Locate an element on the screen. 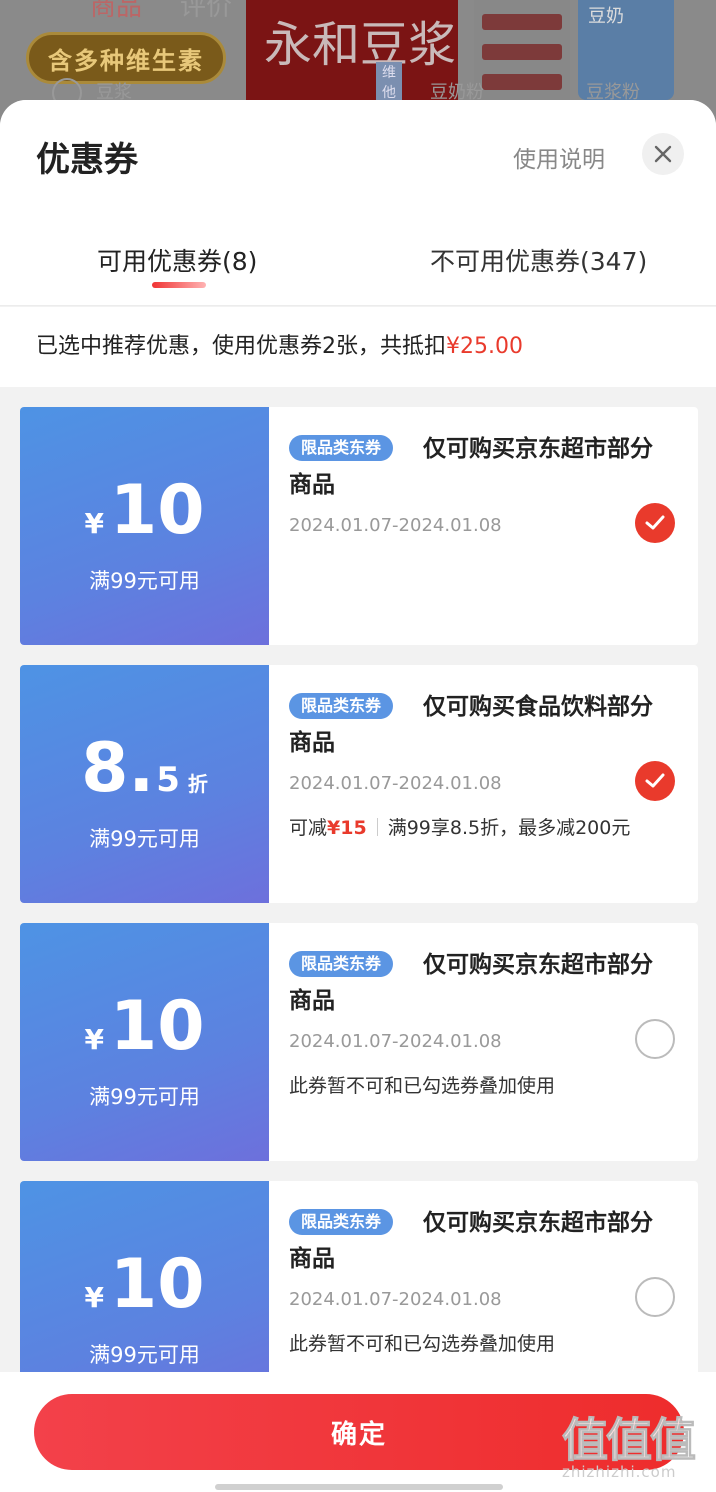 The width and height of the screenshot is (716, 1492). usage-instructions-link: 使用说明 is located at coordinates (559, 157).